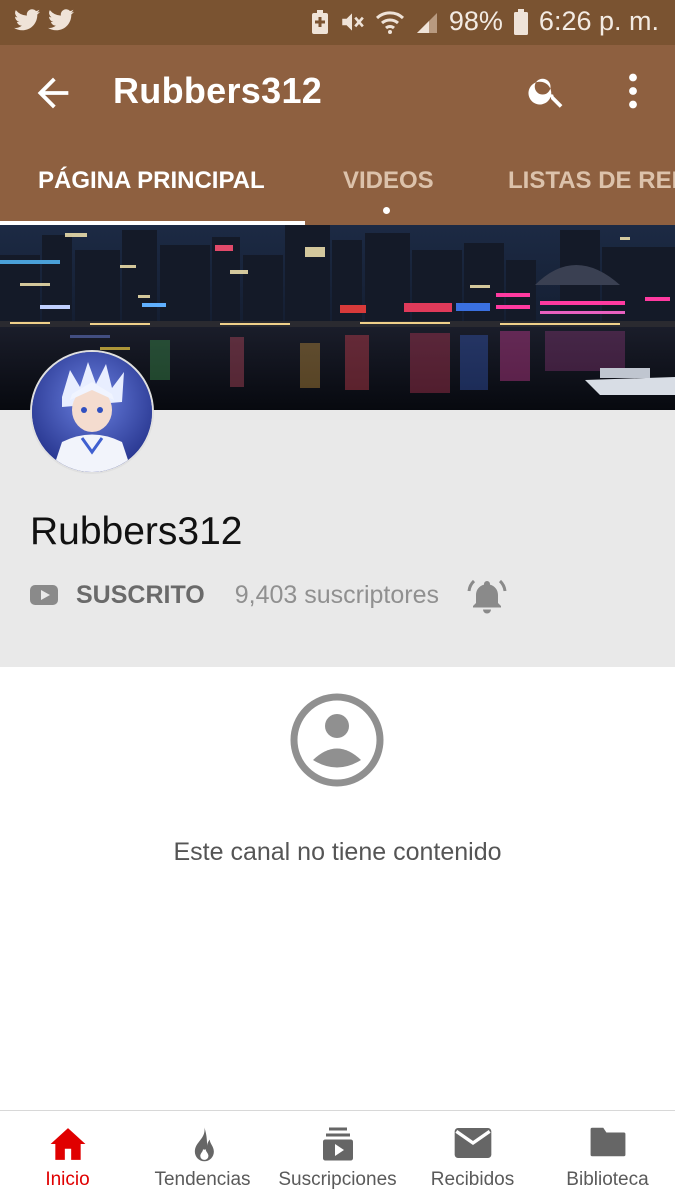 The image size is (675, 1201). I want to click on more-vert-icon, so click(633, 91).